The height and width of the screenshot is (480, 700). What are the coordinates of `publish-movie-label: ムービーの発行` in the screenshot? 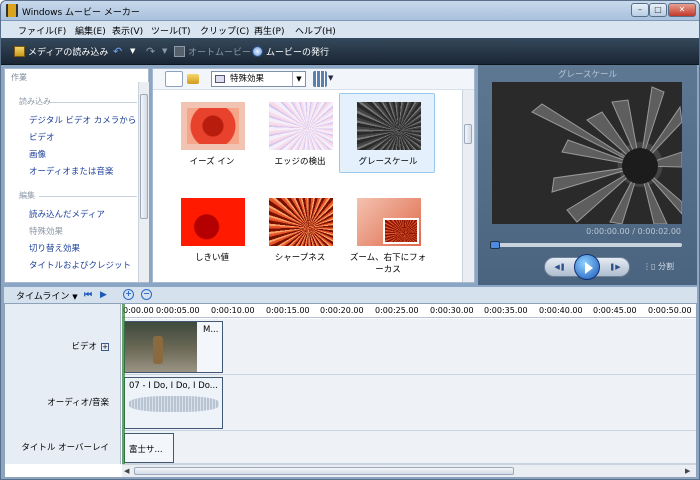 It's located at (298, 53).